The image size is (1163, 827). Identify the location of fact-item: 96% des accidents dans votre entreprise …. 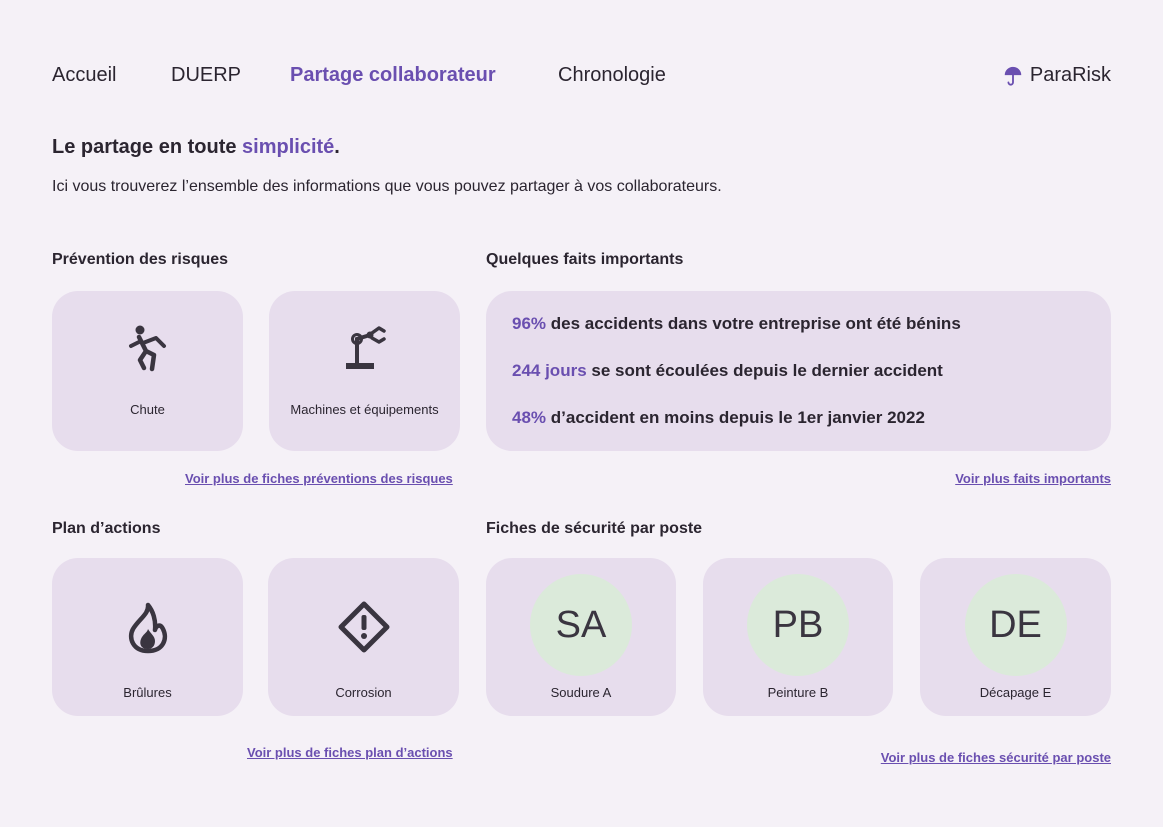
(736, 324).